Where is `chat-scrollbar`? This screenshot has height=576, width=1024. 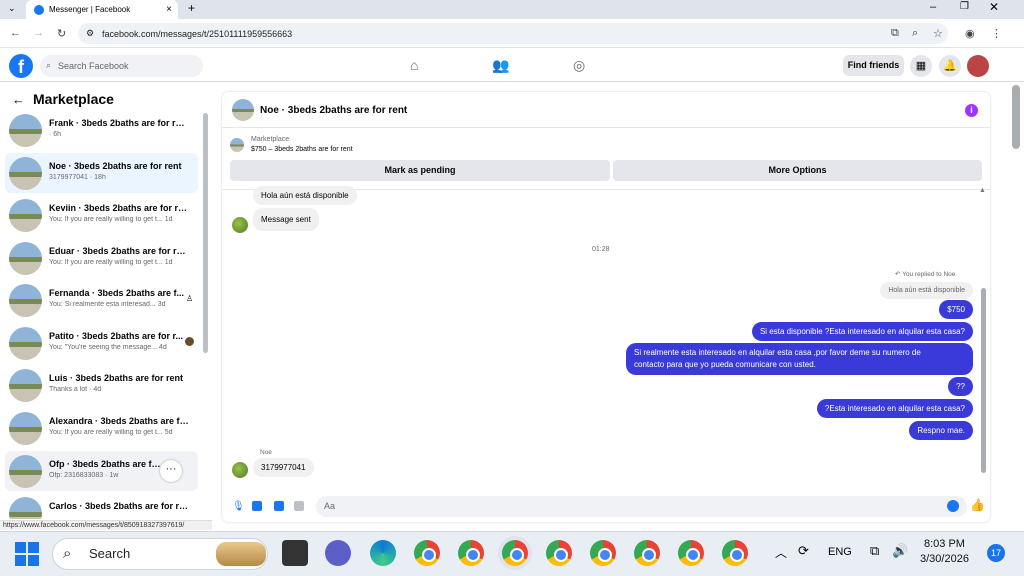
chat-scrollbar is located at coordinates (983, 380).